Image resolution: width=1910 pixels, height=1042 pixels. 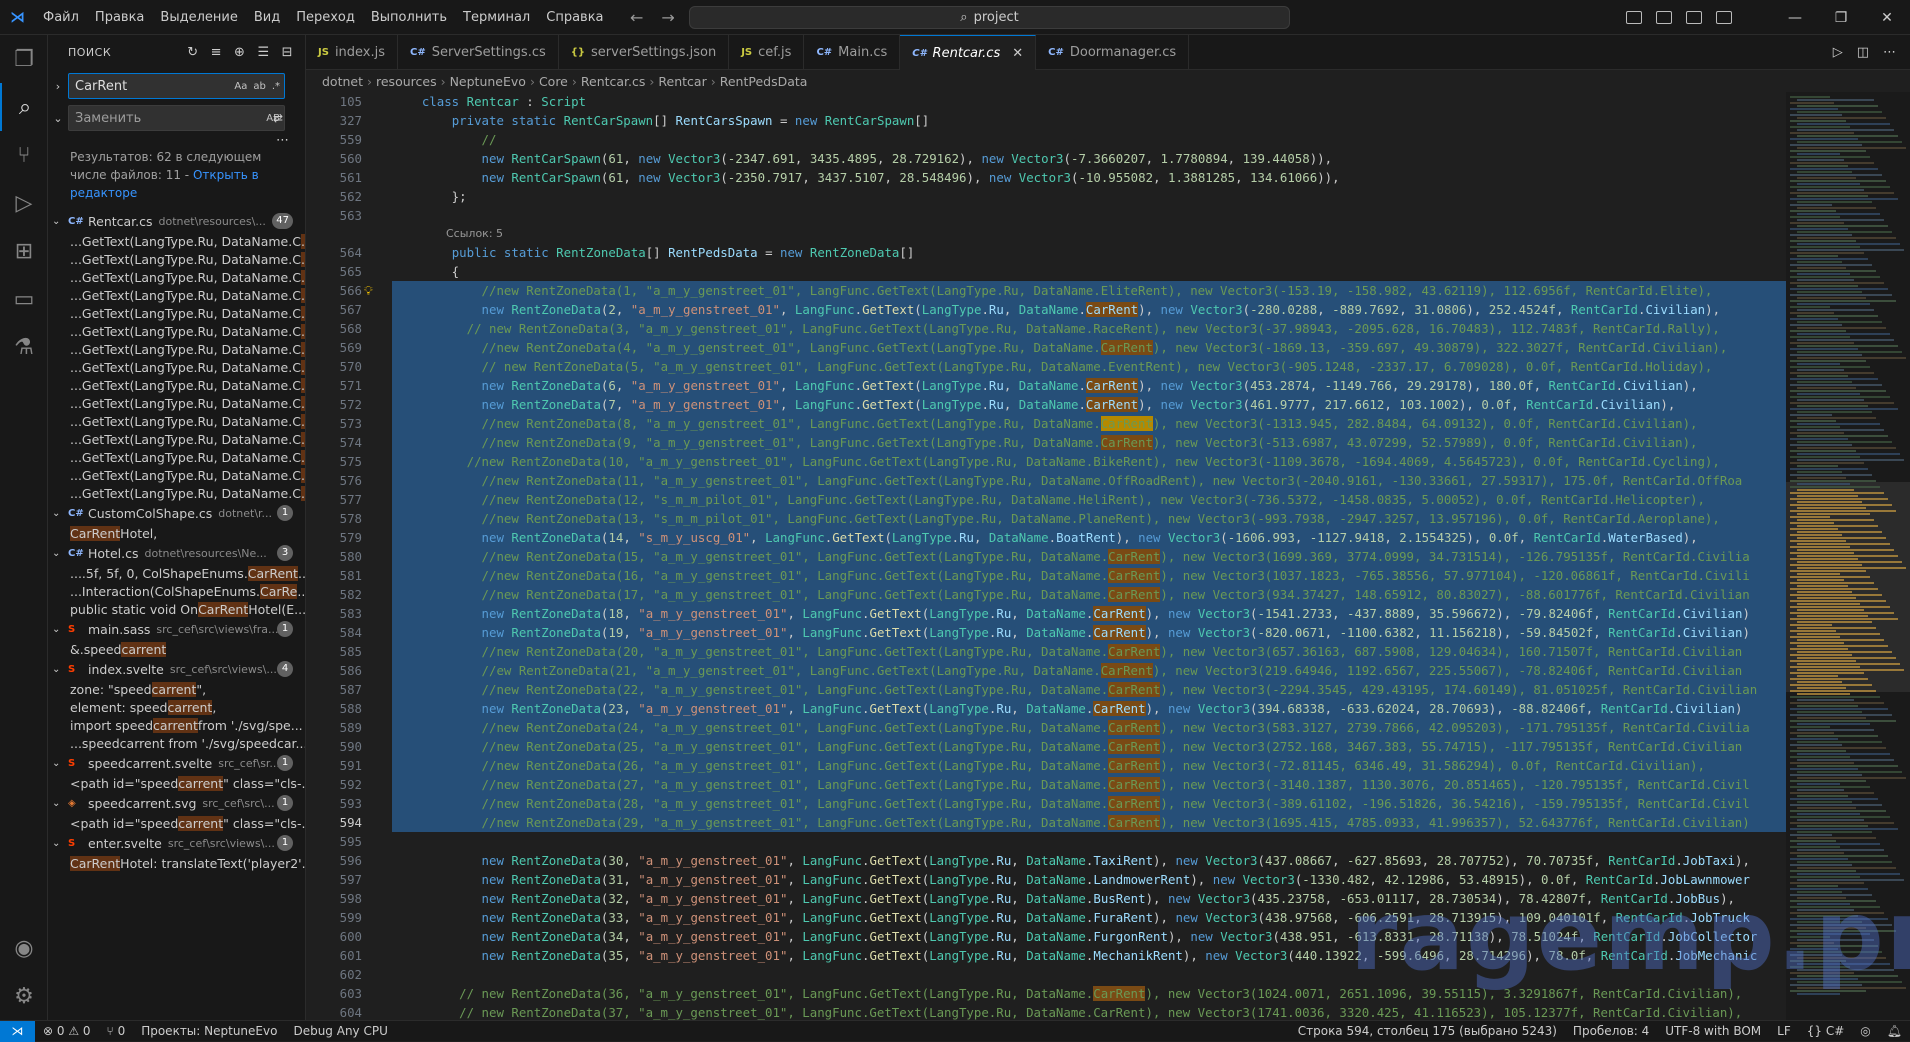 What do you see at coordinates (574, 17) in the screenshot?
I see `menu-item: Справка` at bounding box center [574, 17].